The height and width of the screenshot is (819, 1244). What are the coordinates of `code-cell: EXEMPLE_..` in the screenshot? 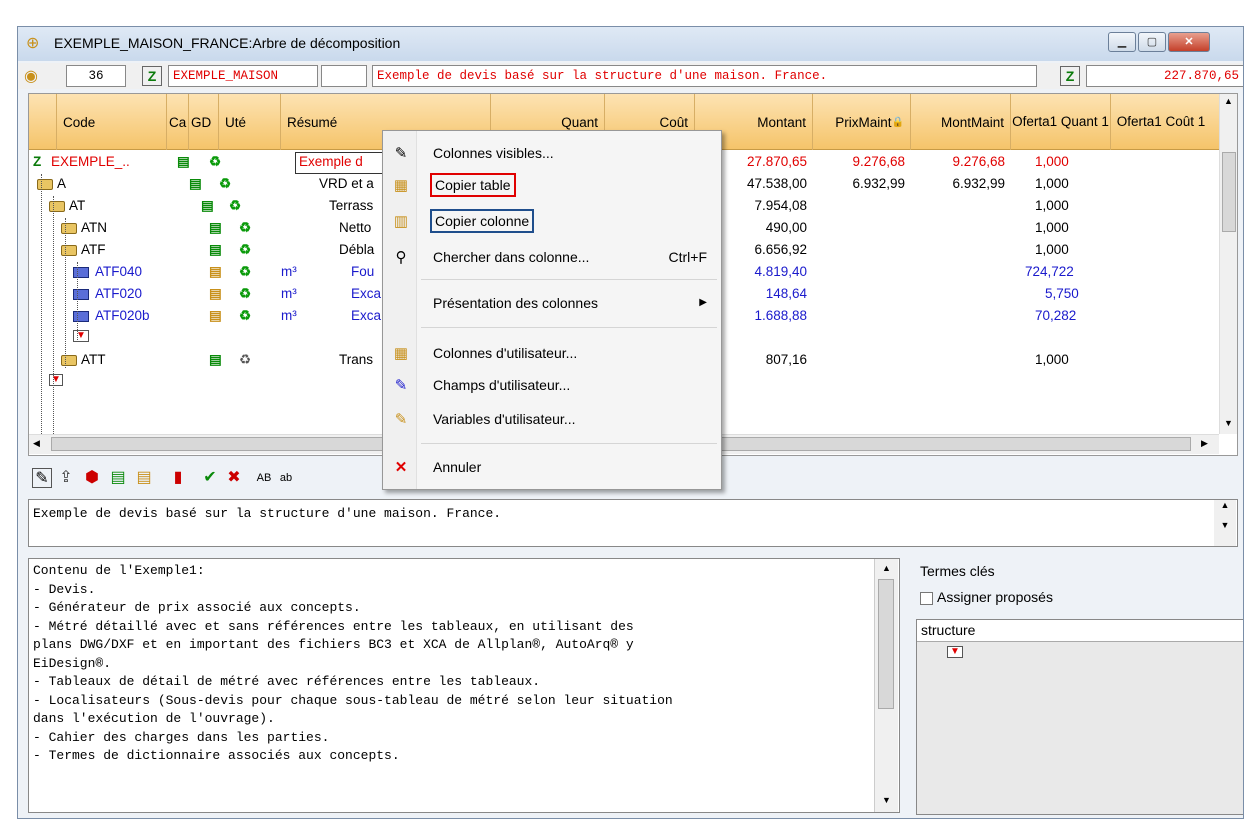 It's located at (90, 161).